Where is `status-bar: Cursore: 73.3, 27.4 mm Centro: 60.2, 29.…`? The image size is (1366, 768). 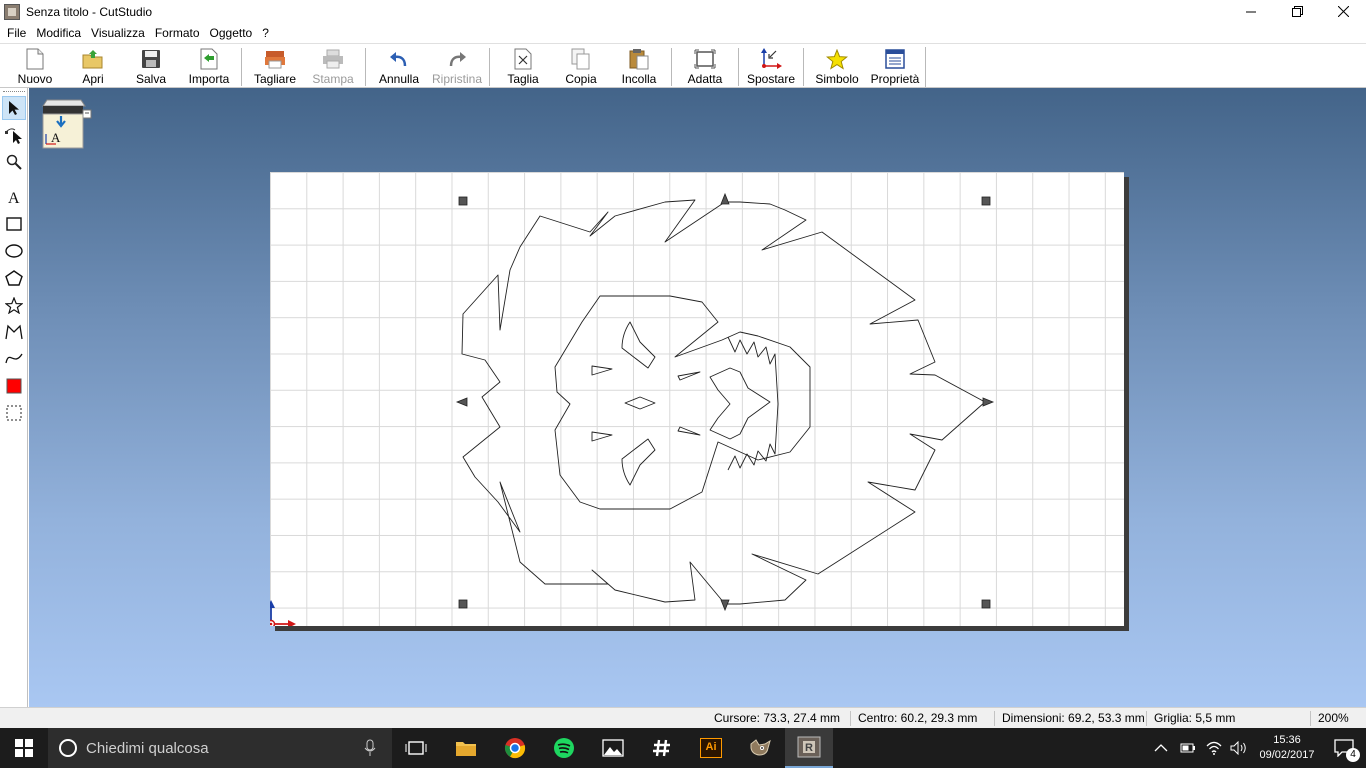
status-bar: Cursore: 73.3, 27.4 mm Centro: 60.2, 29.… is located at coordinates (683, 717).